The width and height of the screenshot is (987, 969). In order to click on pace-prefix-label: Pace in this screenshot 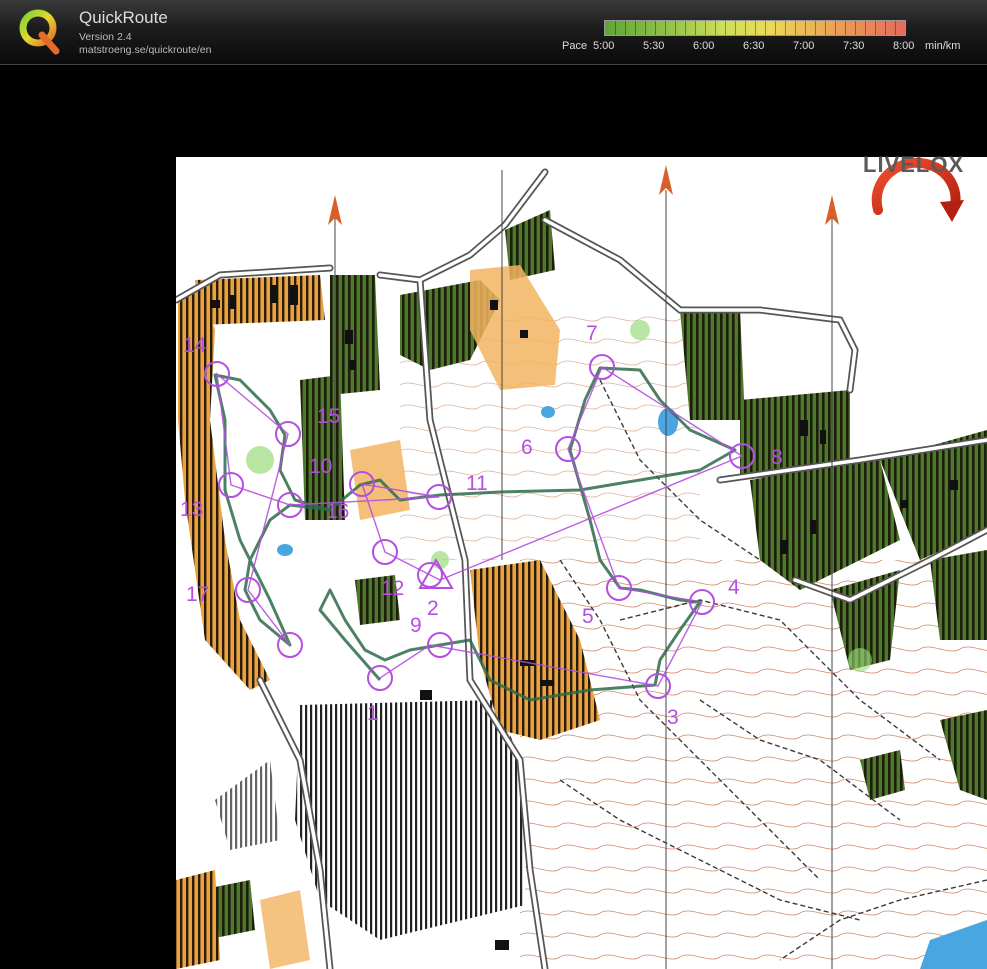, I will do `click(575, 46)`.